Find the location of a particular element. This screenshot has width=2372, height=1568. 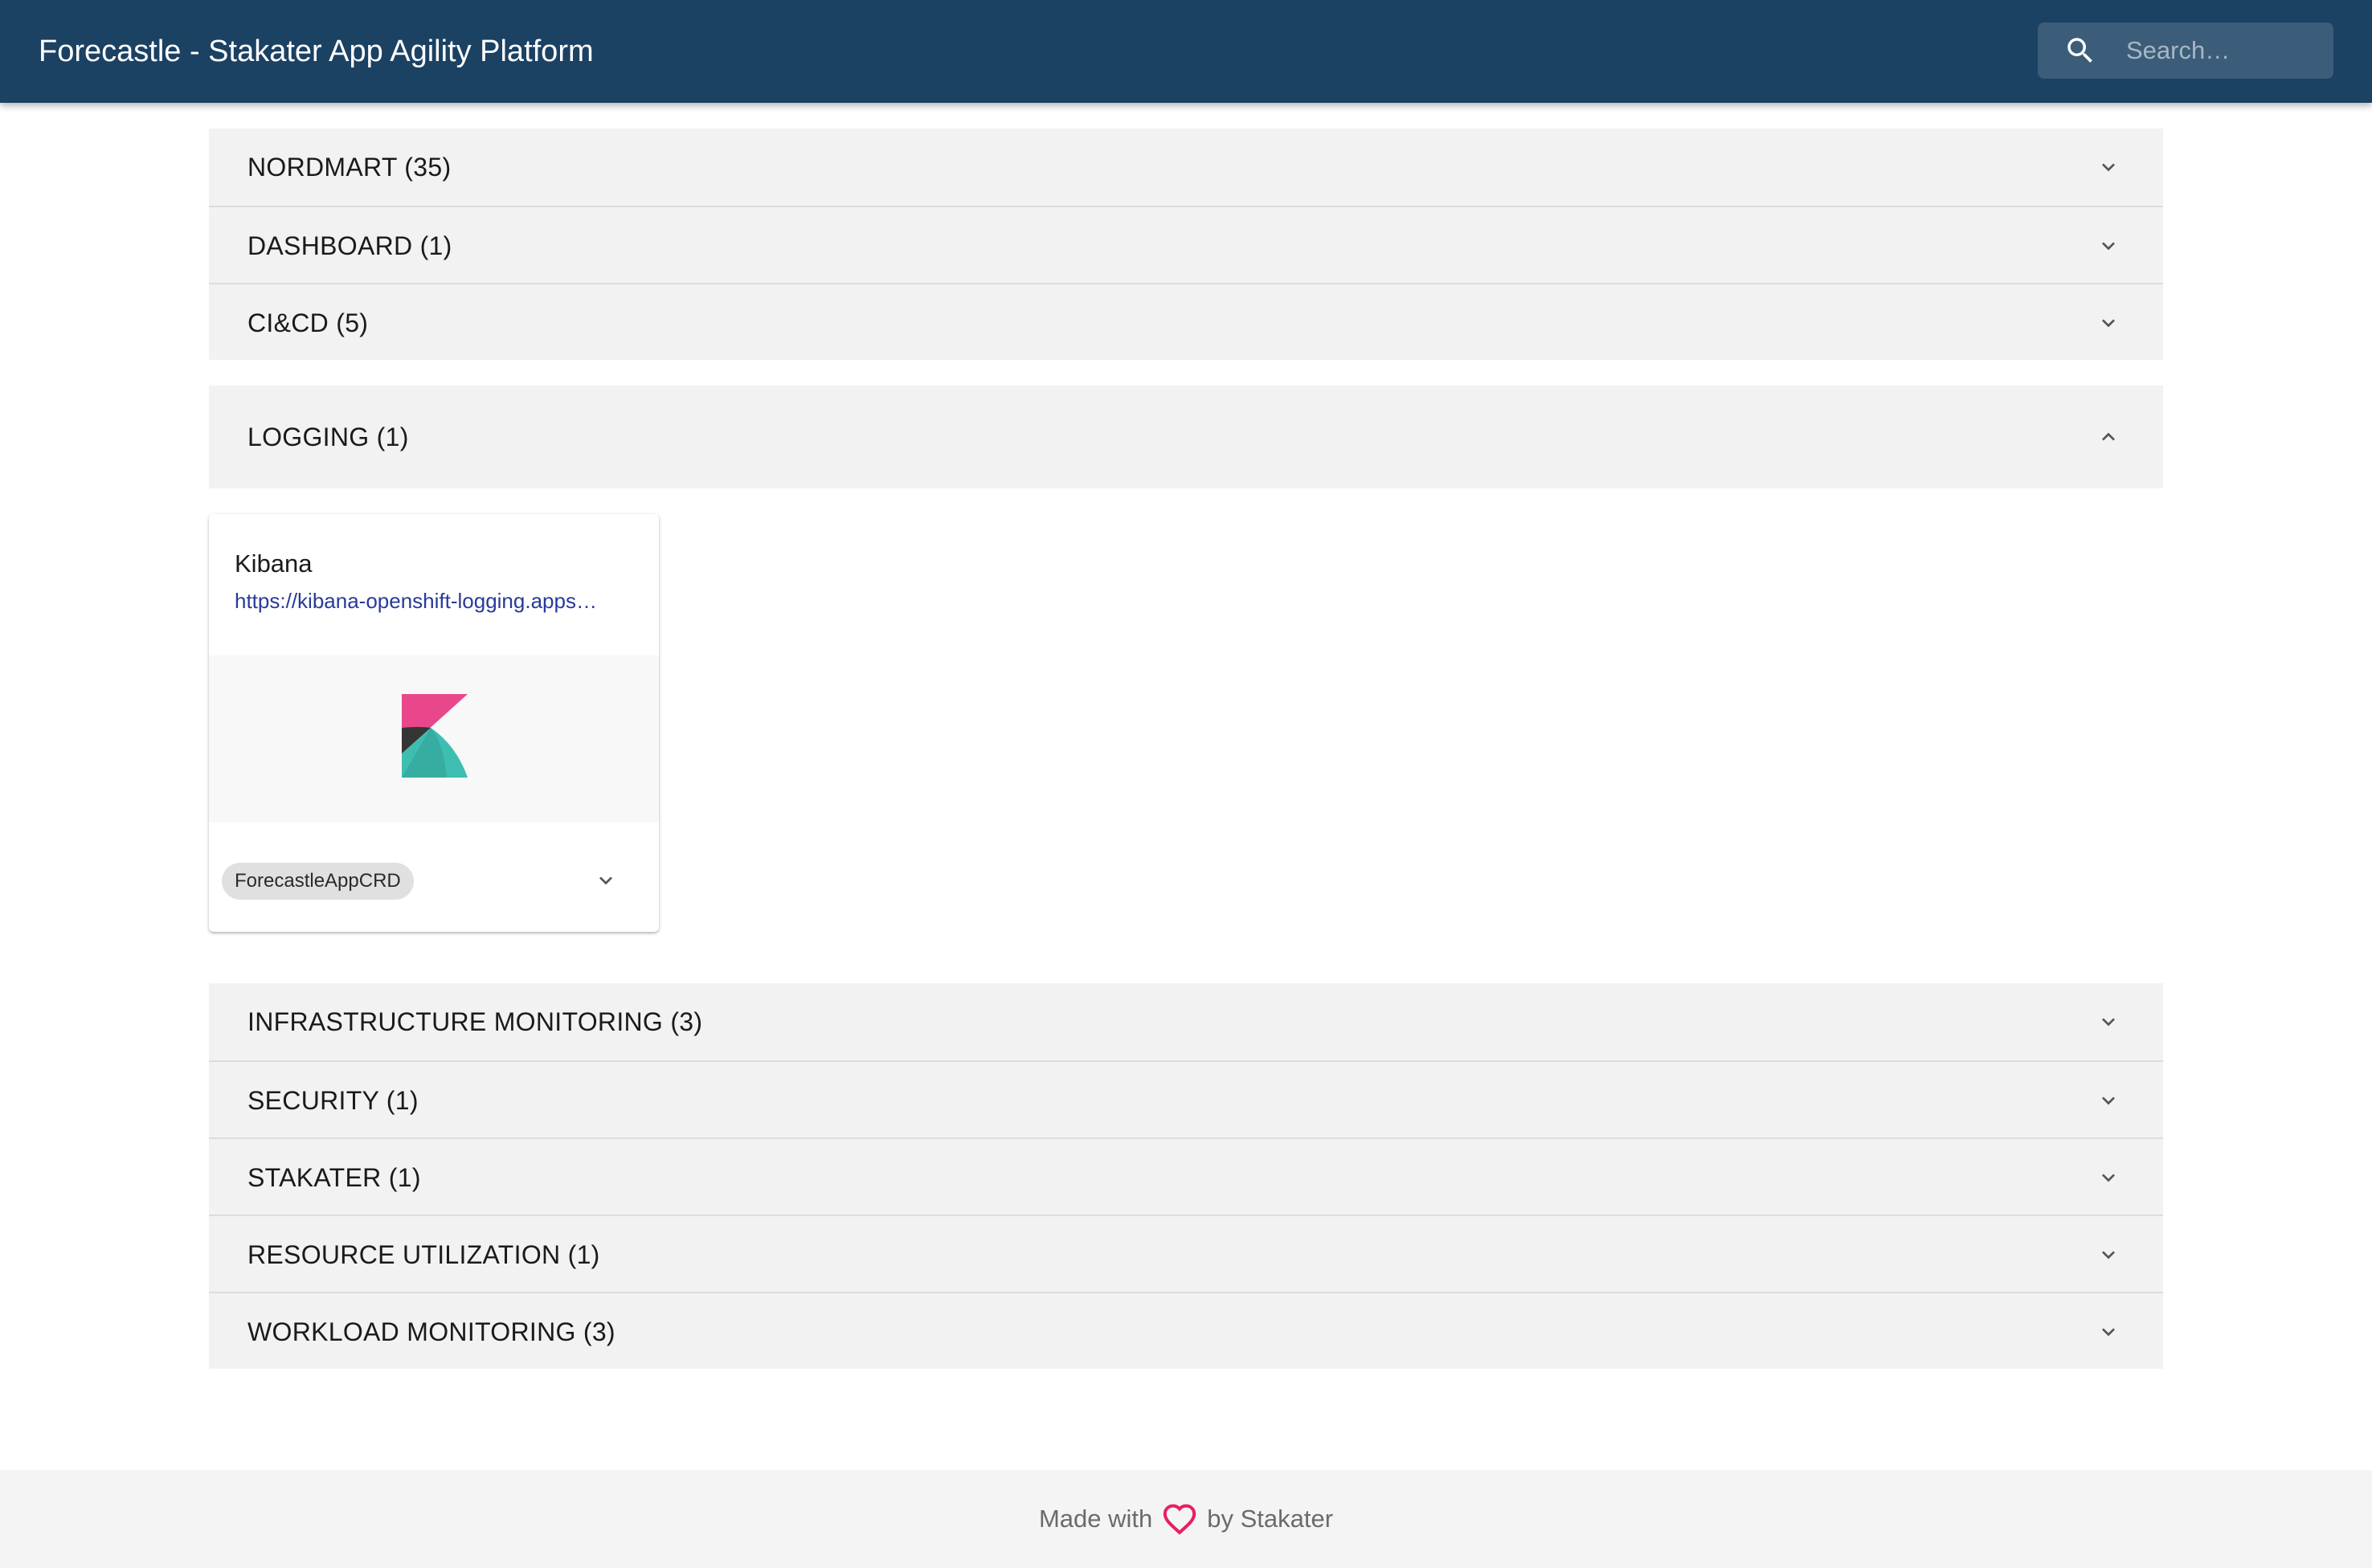

footer-by-stakater: by Stakater is located at coordinates (1270, 1519).